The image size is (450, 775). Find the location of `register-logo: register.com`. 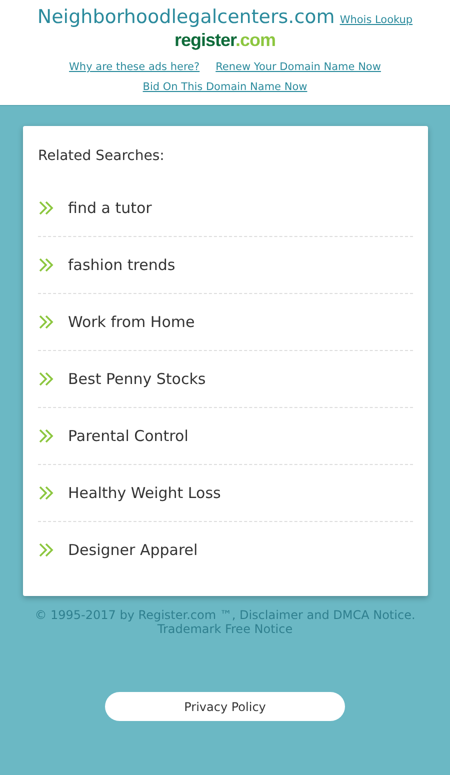

register-logo: register.com is located at coordinates (225, 40).